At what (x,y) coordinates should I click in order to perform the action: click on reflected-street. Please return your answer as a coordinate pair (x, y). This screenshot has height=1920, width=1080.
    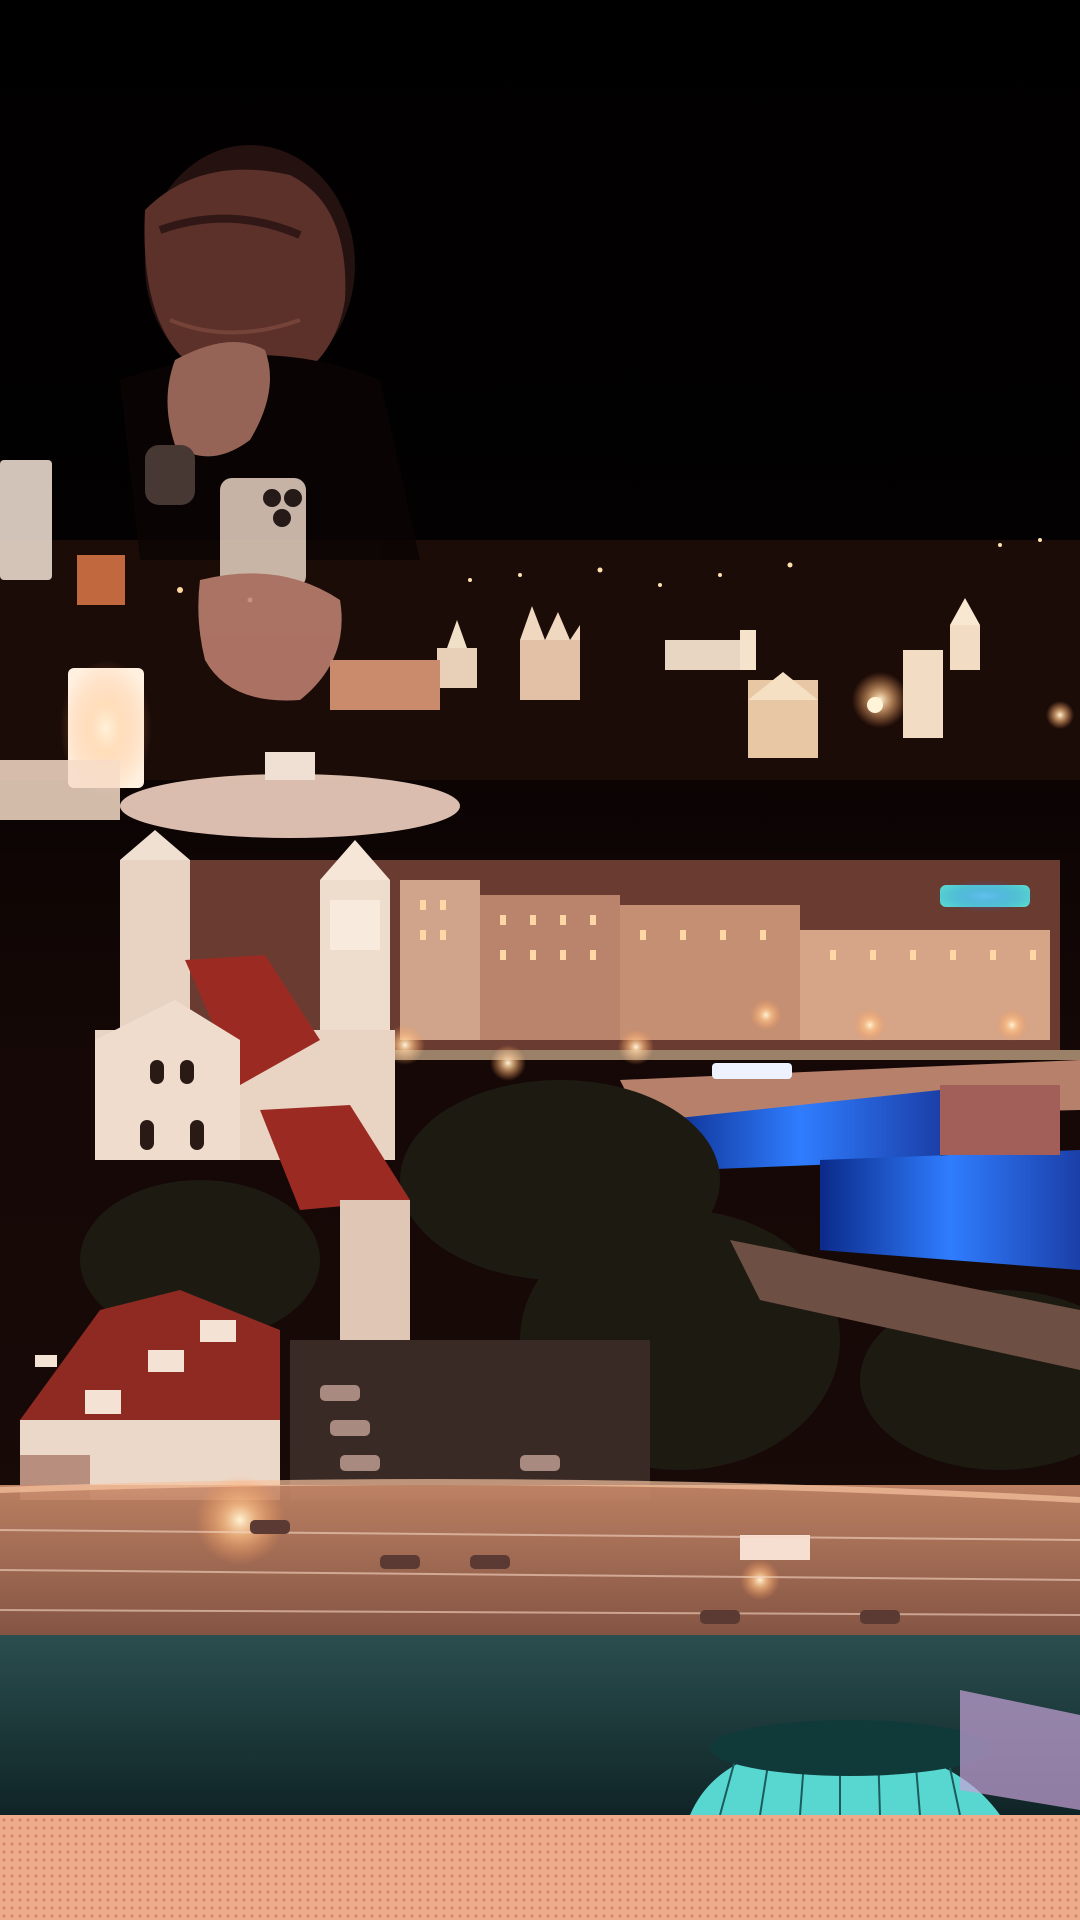
    Looking at the image, I should click on (540, 1555).